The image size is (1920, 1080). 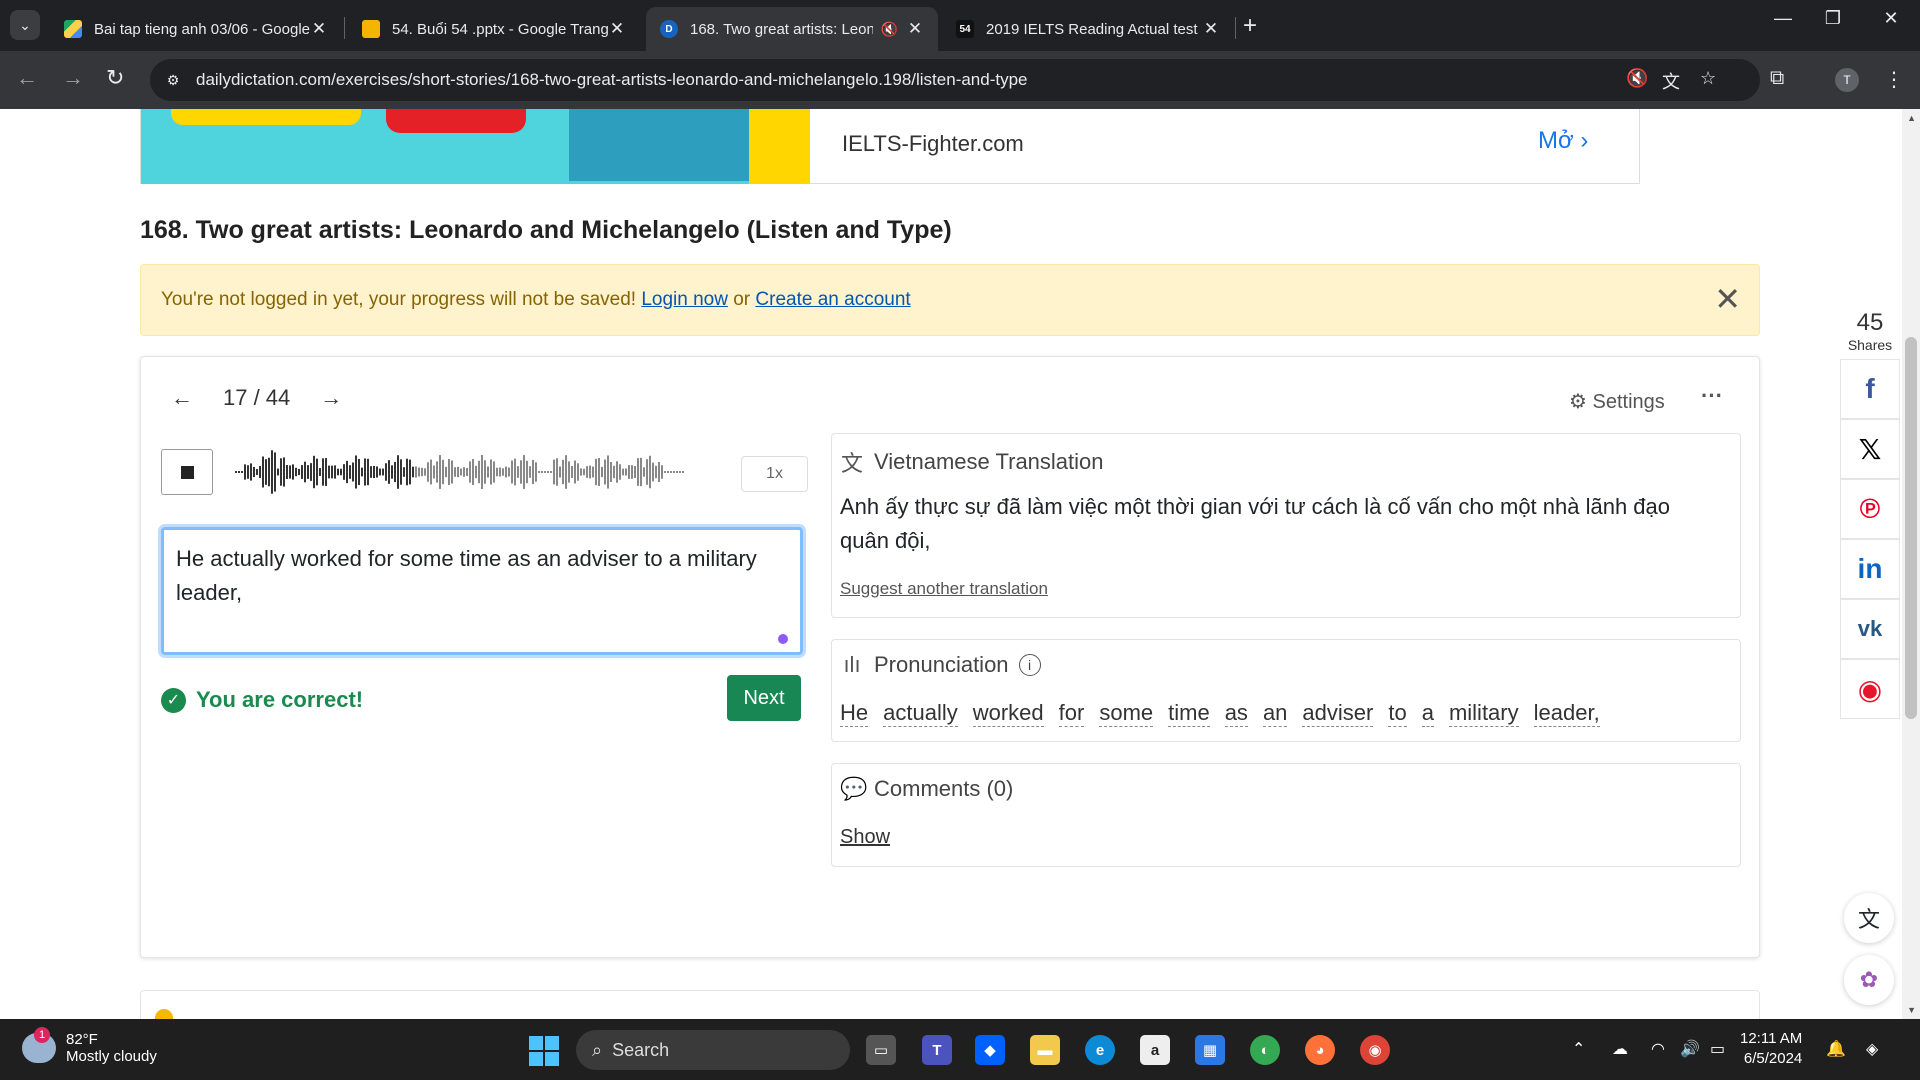 What do you see at coordinates (1045, 1050) in the screenshot?
I see `file-explorer-icon: ▬` at bounding box center [1045, 1050].